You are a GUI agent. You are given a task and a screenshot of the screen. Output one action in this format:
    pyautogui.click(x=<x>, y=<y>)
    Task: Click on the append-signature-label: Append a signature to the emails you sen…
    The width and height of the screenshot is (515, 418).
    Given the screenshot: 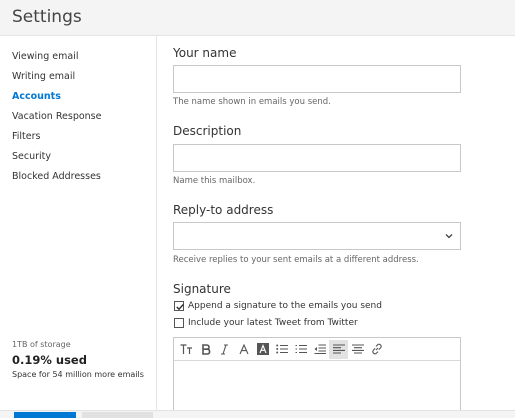 What is the action you would take?
    pyautogui.click(x=285, y=306)
    